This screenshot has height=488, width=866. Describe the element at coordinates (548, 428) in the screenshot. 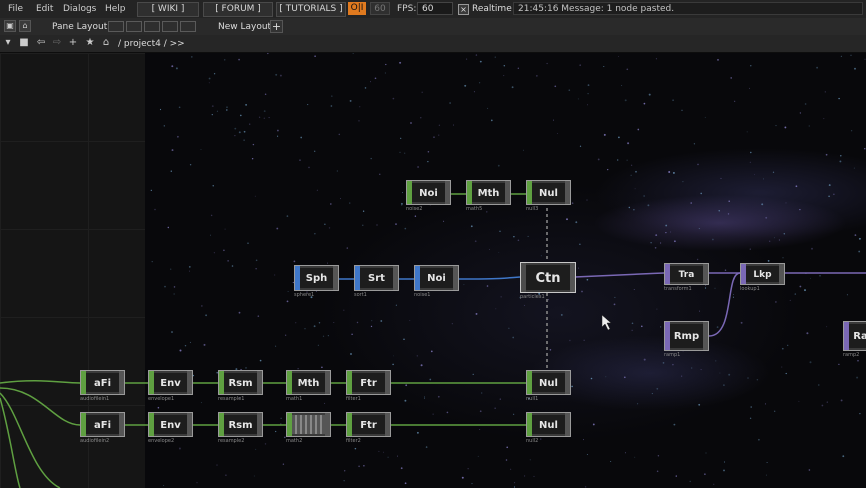

I see `node-null2: Nul null2` at that location.